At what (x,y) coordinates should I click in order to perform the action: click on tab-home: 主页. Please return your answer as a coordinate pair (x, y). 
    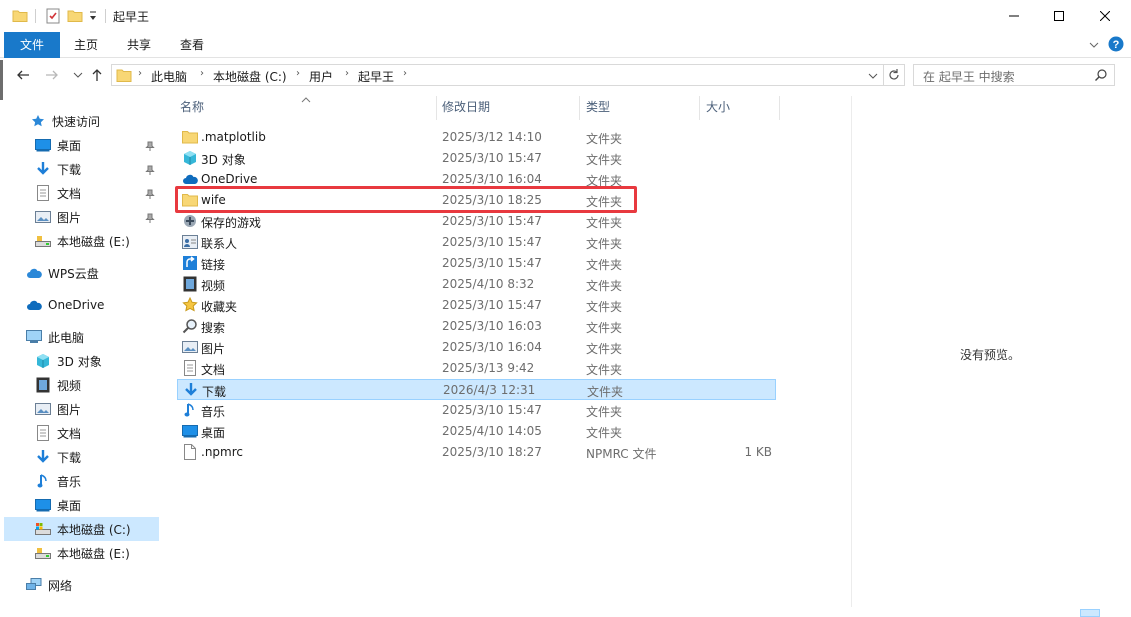
    Looking at the image, I should click on (86, 45).